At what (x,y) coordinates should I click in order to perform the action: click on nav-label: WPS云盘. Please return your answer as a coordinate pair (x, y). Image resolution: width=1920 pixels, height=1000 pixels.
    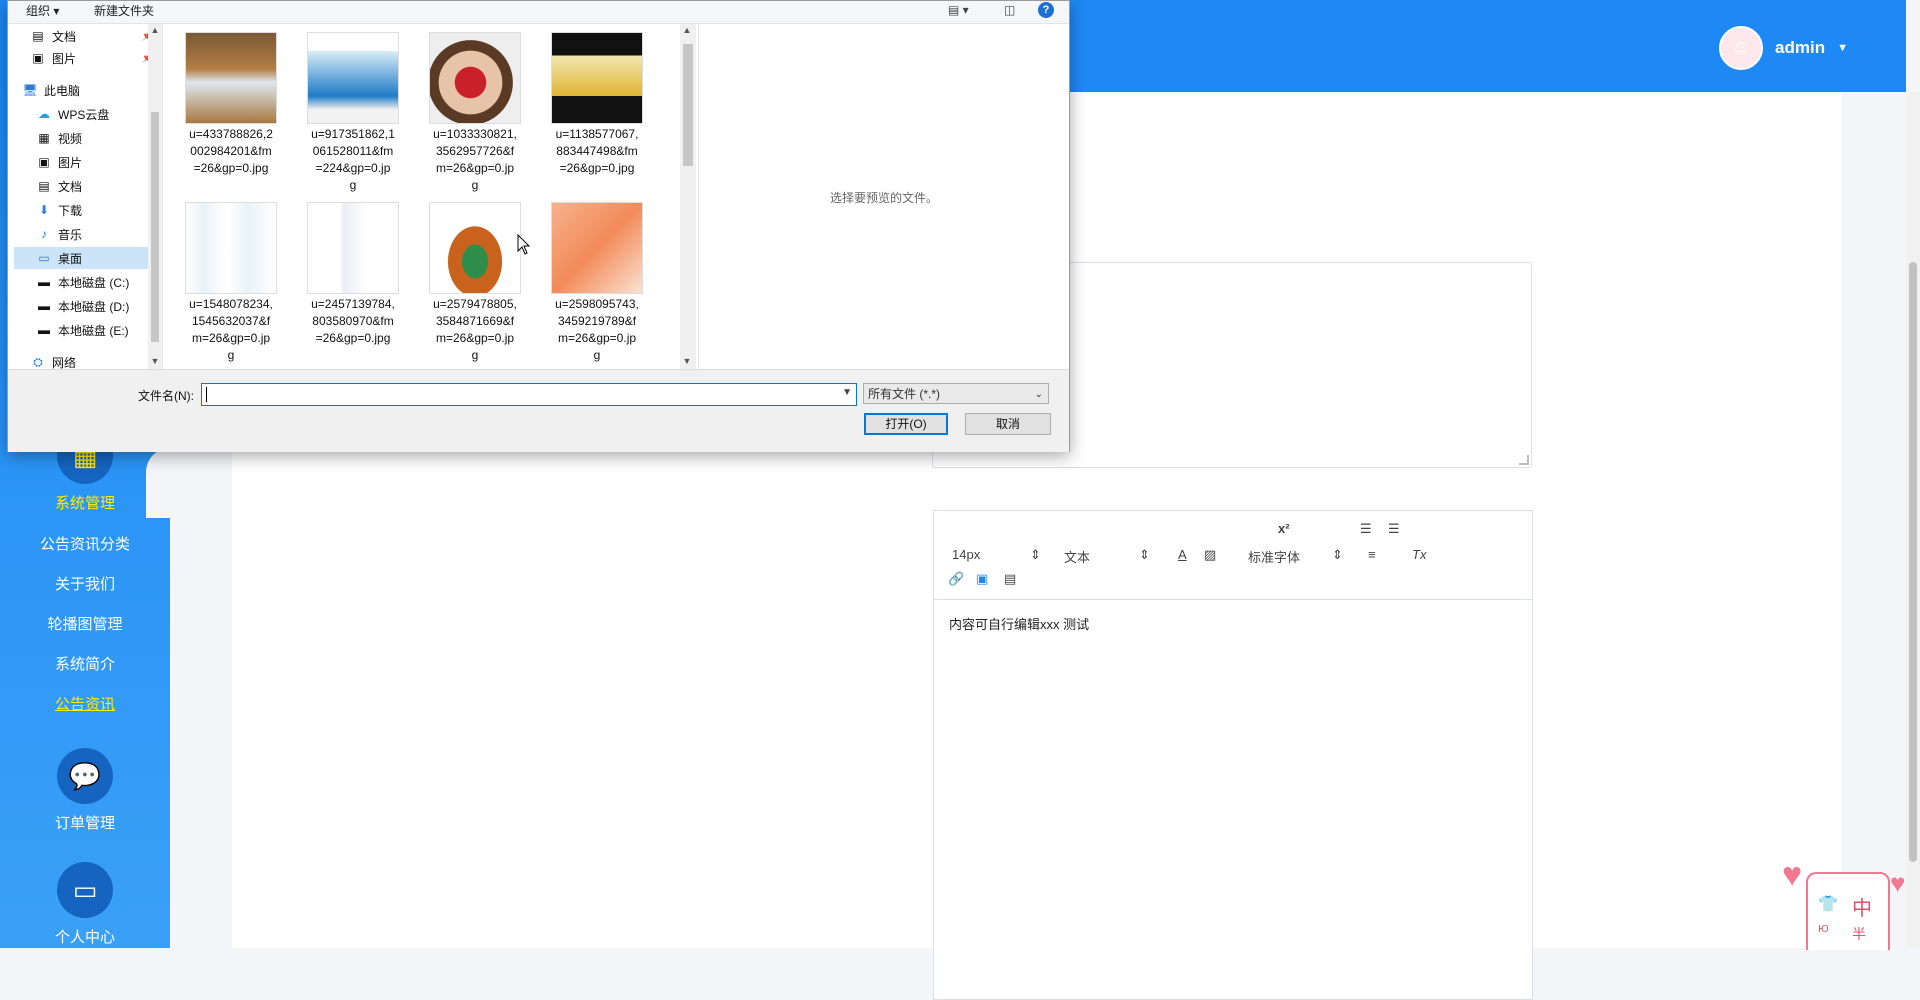
    Looking at the image, I should click on (84, 114).